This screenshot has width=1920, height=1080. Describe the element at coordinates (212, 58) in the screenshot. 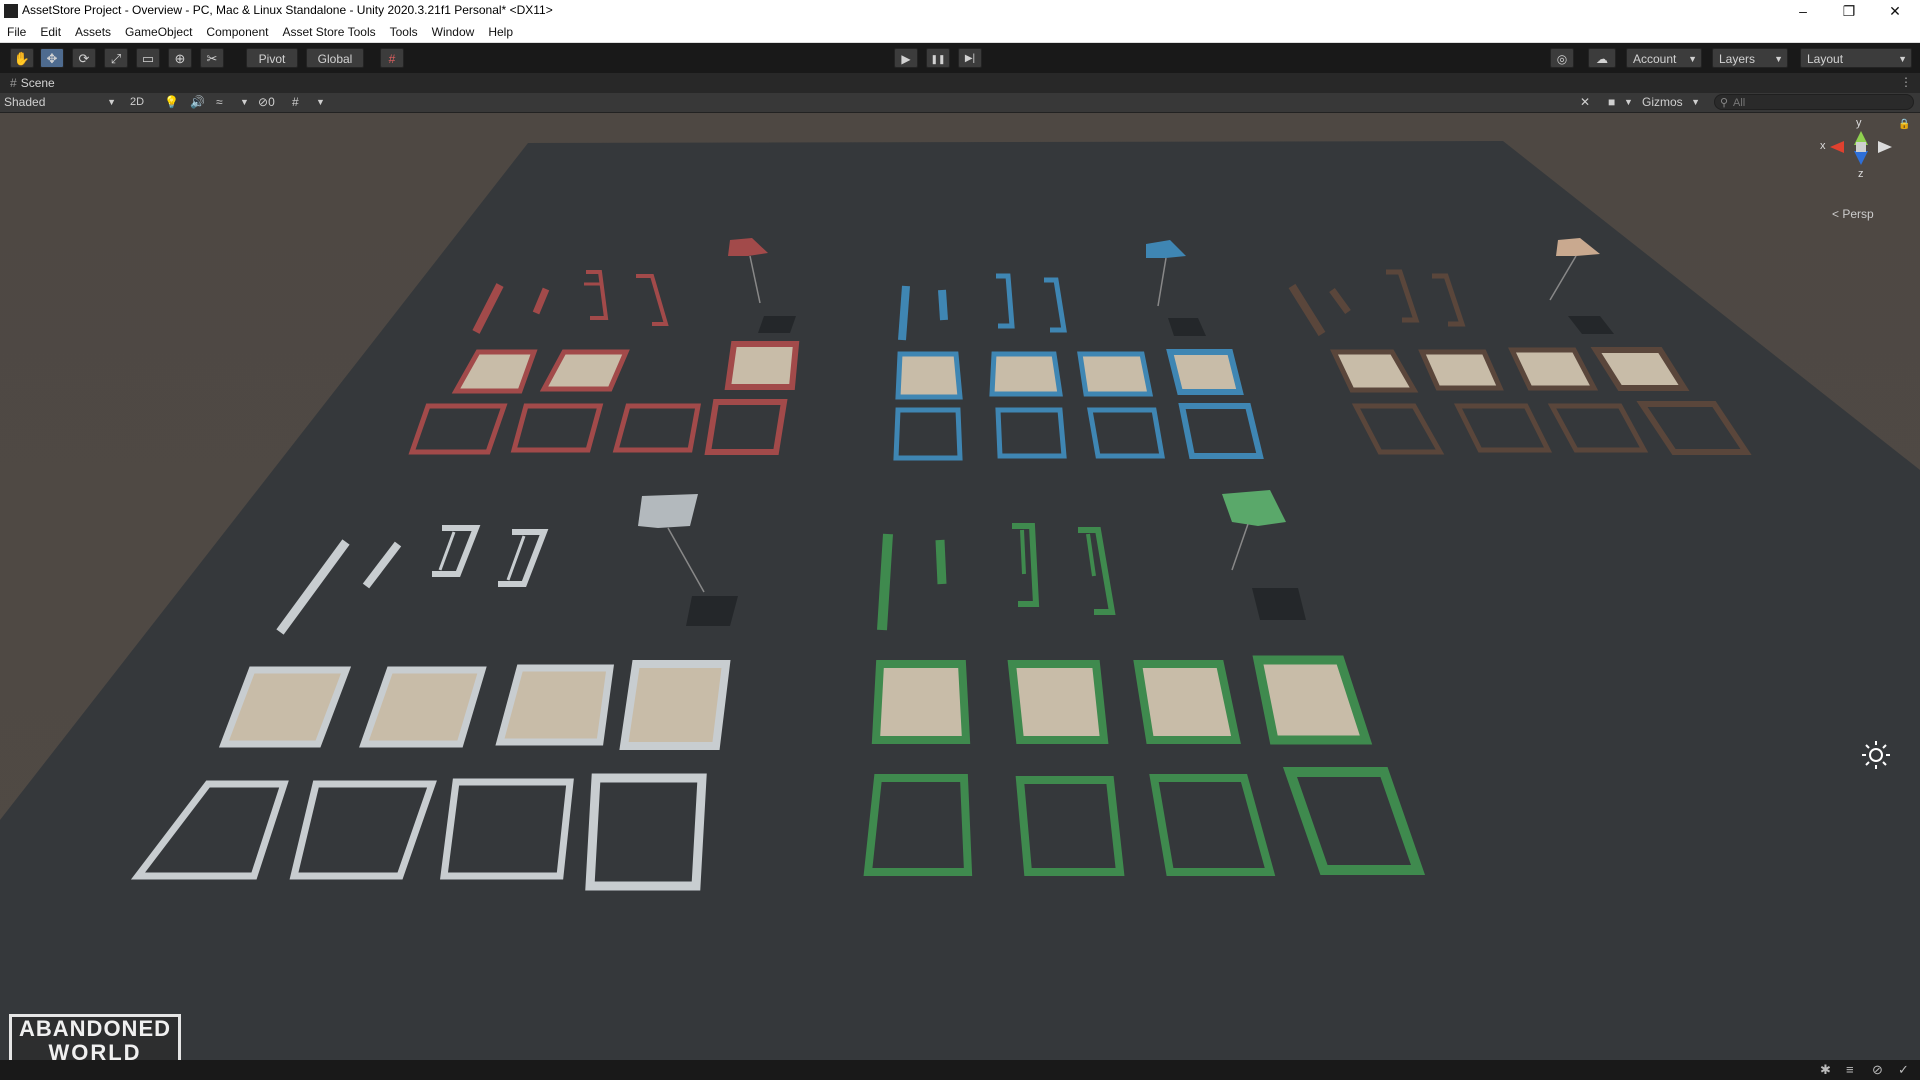

I see `custom-tool-button: ✂` at that location.